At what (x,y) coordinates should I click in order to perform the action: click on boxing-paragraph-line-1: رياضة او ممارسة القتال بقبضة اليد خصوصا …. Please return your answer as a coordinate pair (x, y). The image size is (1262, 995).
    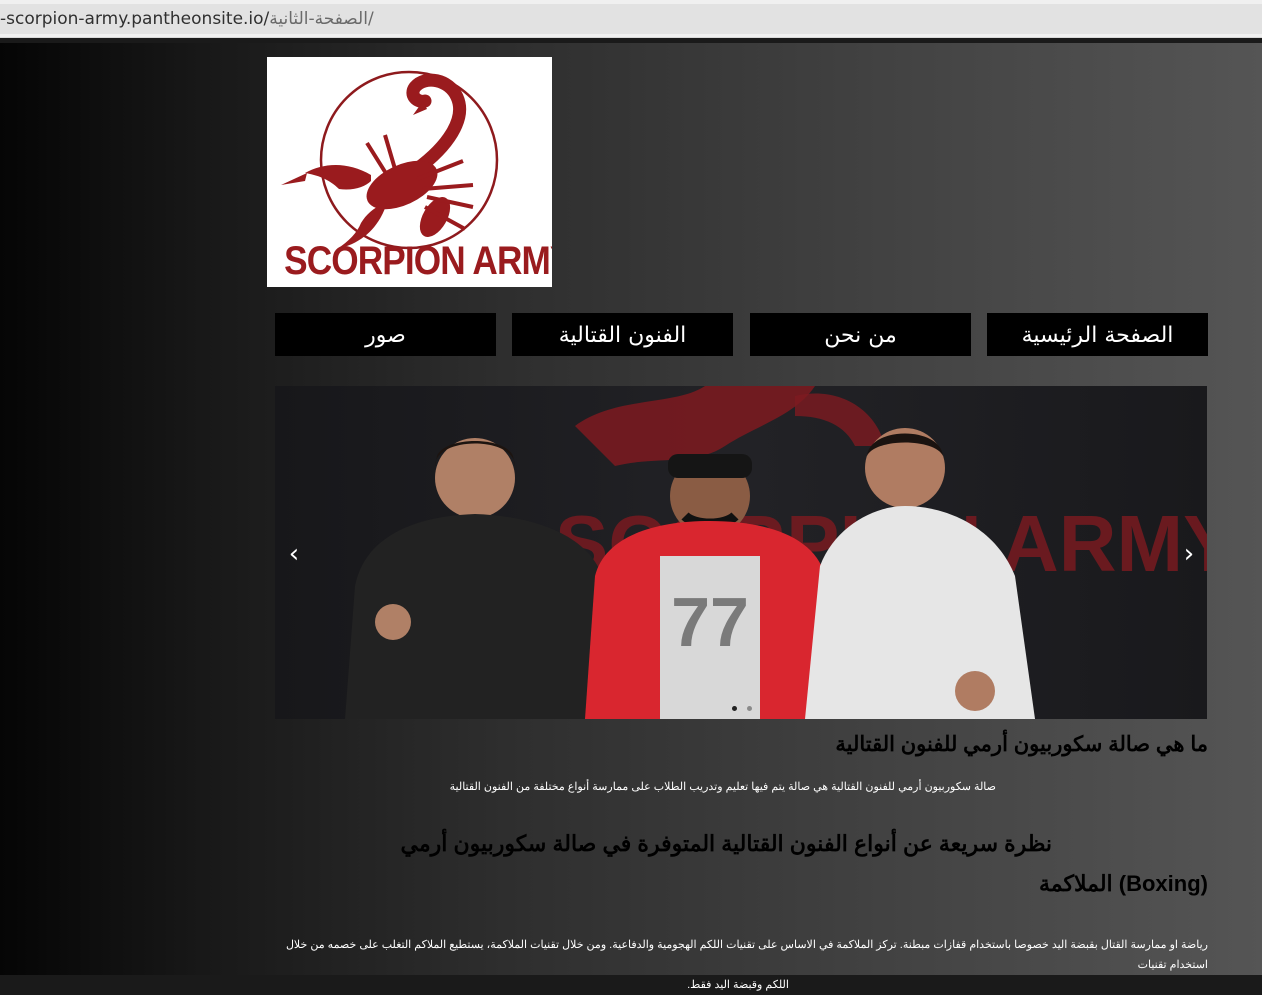
    Looking at the image, I should click on (746, 955).